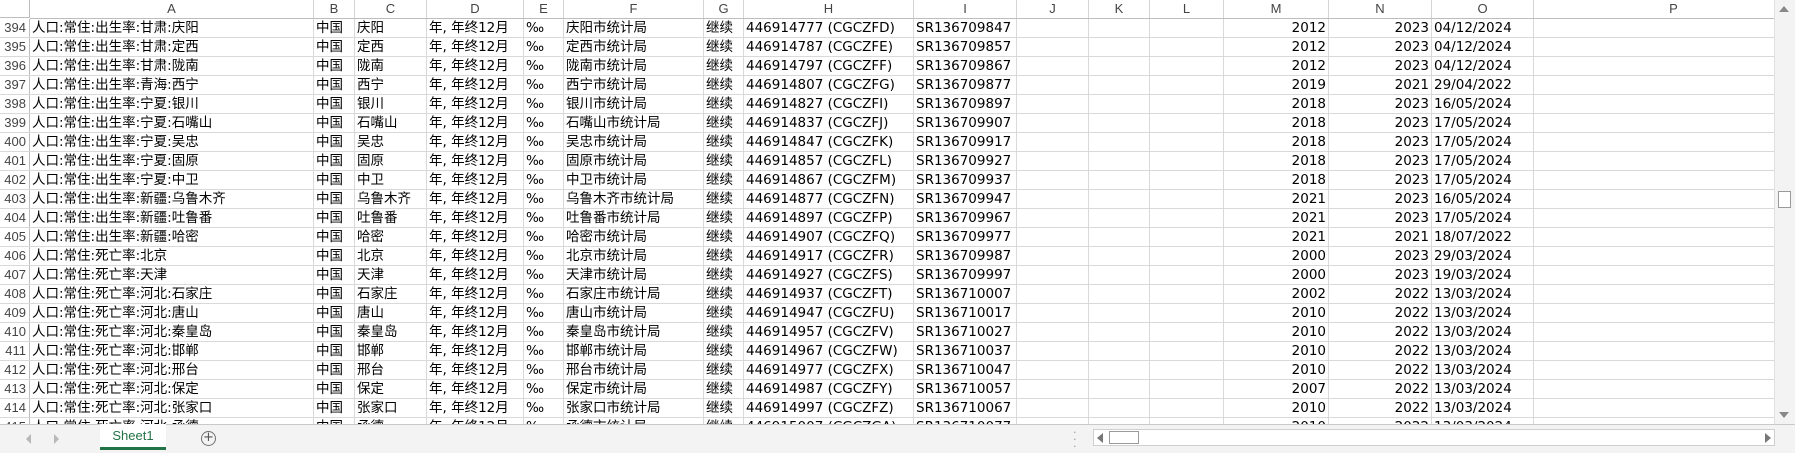  I want to click on cell-o: 29/03/2024, so click(1483, 256).